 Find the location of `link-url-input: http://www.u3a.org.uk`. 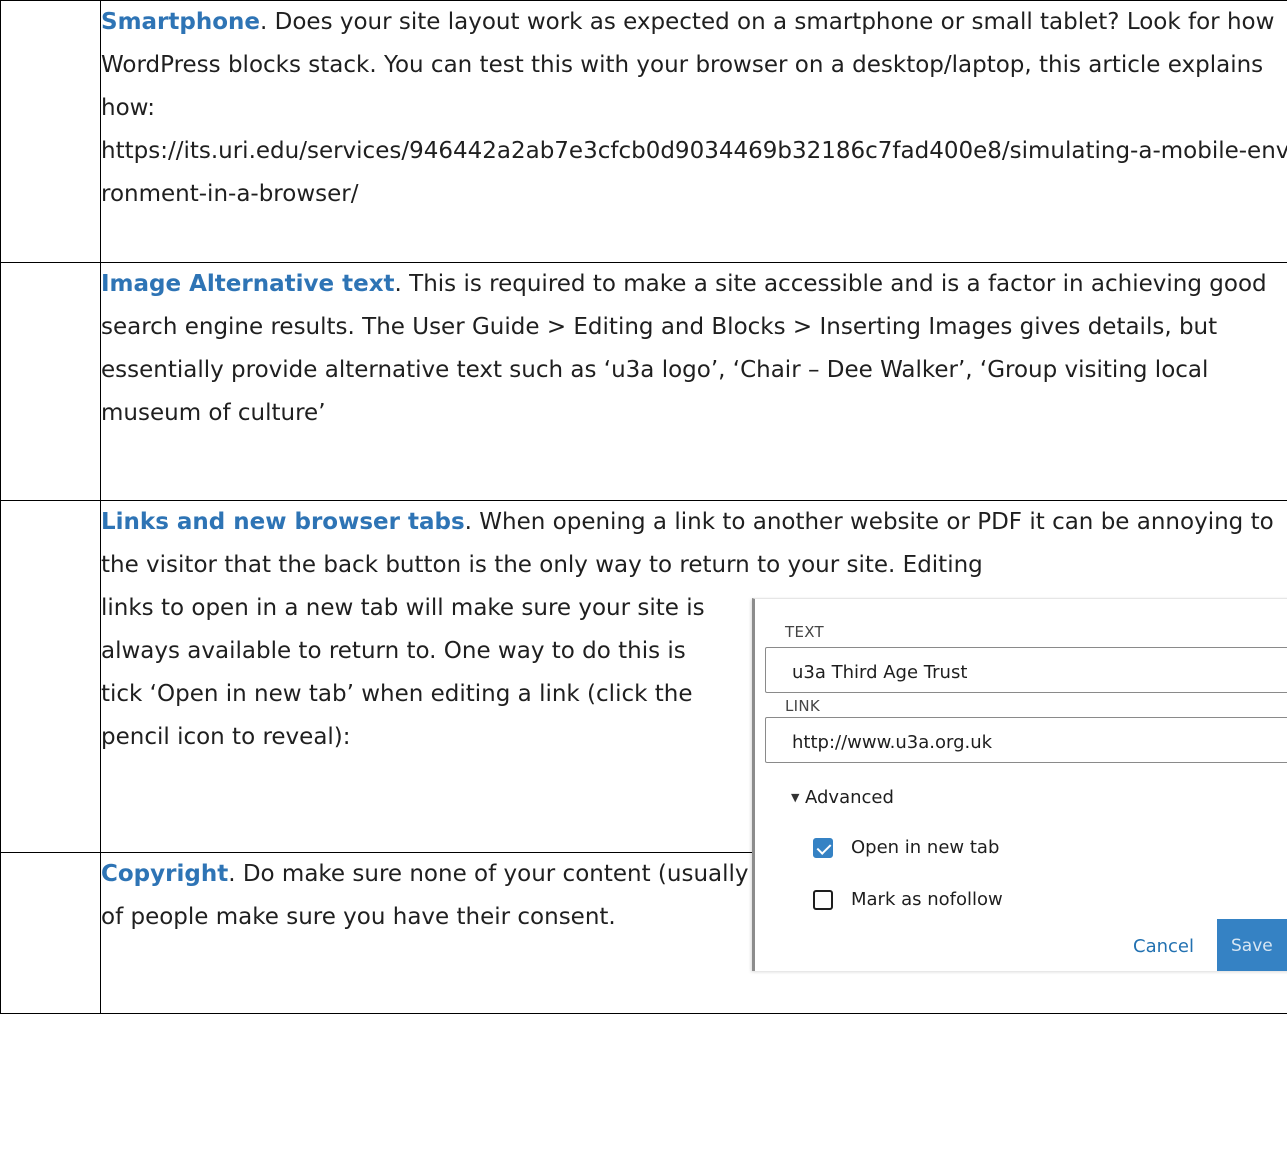

link-url-input: http://www.u3a.org.uk is located at coordinates (1026, 740).